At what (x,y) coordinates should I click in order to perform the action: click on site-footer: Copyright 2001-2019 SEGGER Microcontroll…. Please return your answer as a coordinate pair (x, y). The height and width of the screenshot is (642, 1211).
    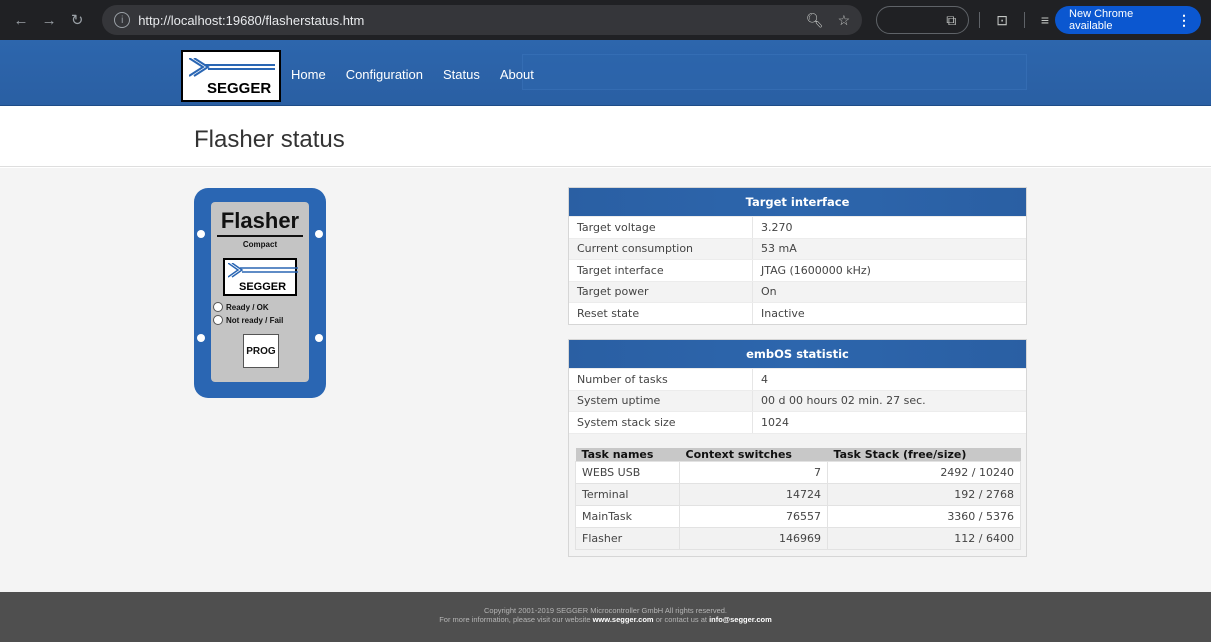
    Looking at the image, I should click on (605, 617).